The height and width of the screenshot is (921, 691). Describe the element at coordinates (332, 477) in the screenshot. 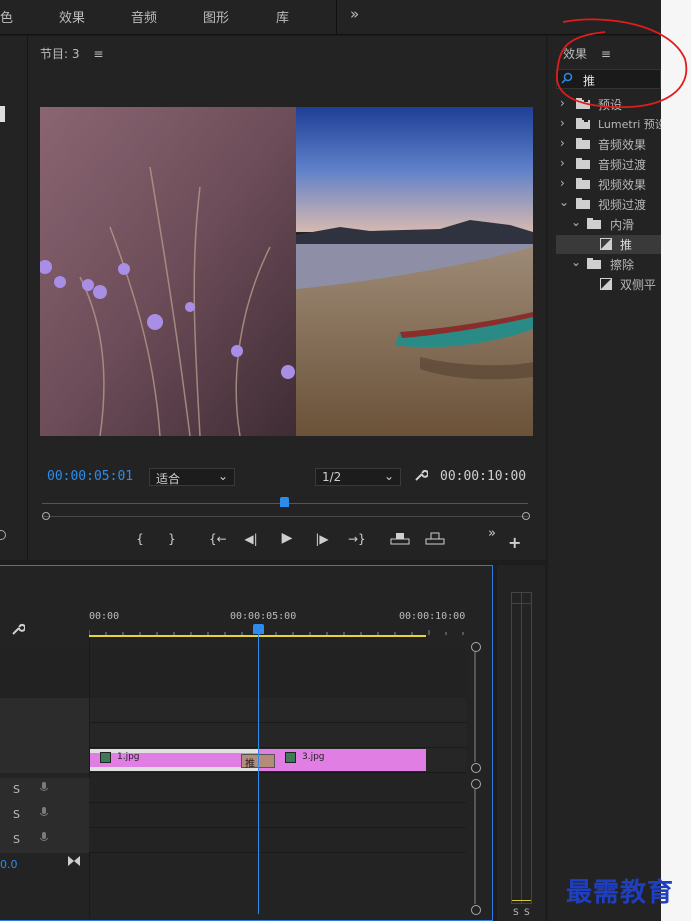

I see `resolution-select-value: 1/2` at that location.